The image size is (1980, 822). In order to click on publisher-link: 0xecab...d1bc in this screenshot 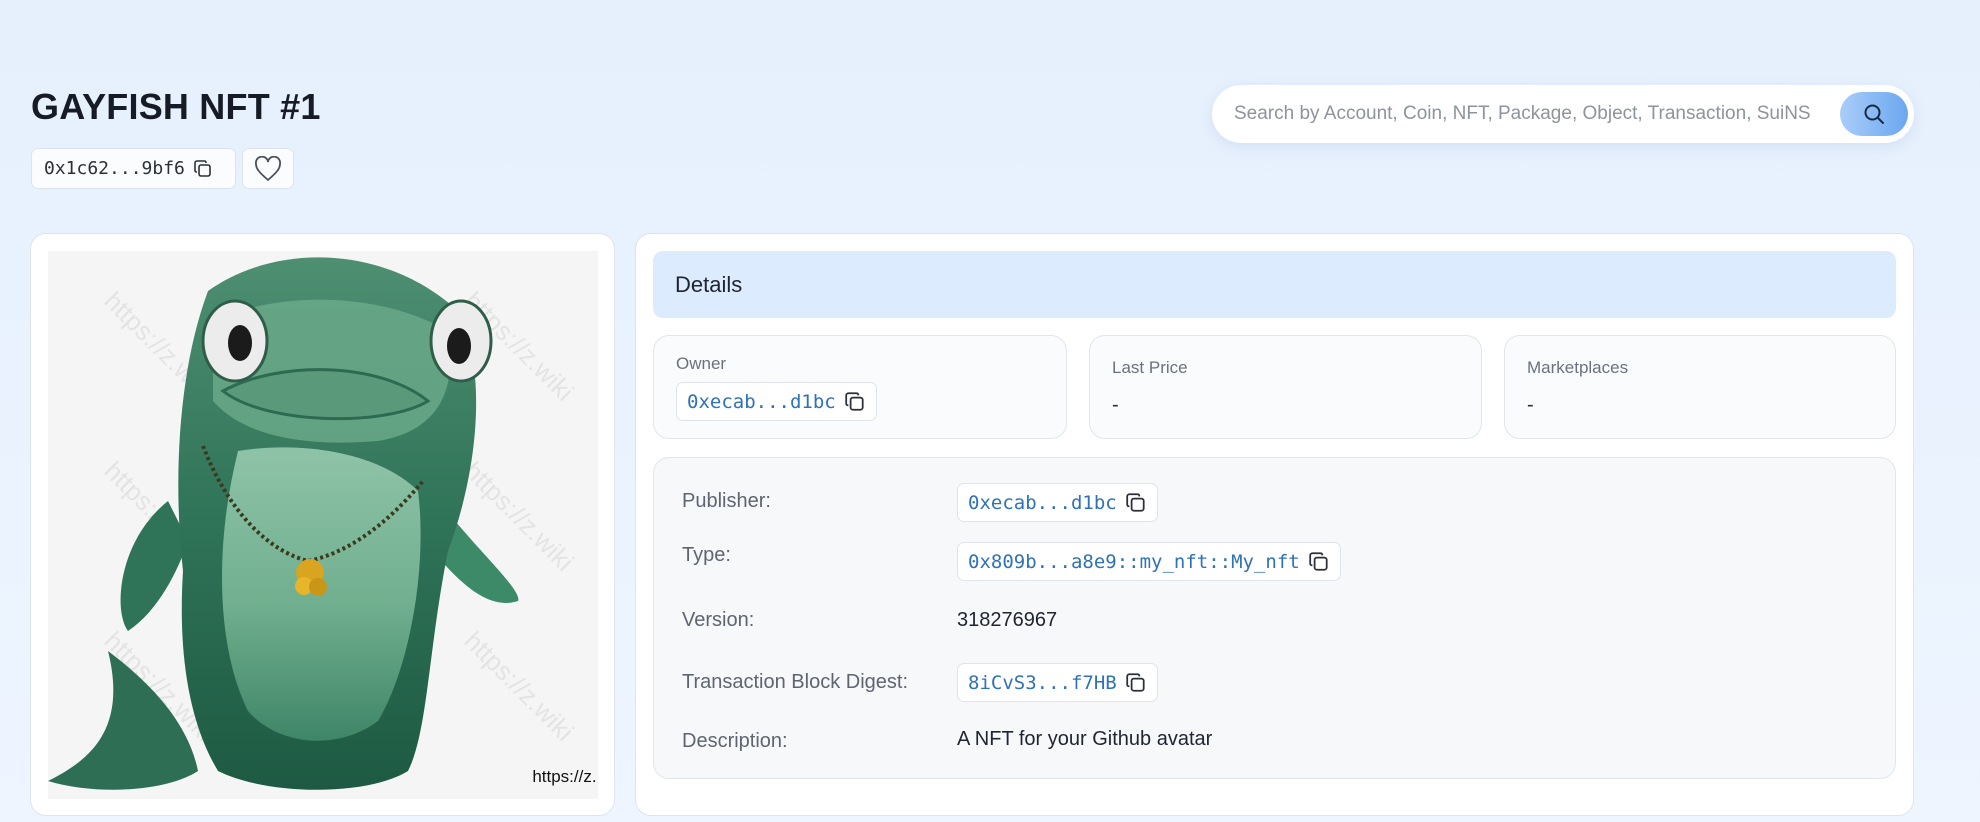, I will do `click(1057, 502)`.